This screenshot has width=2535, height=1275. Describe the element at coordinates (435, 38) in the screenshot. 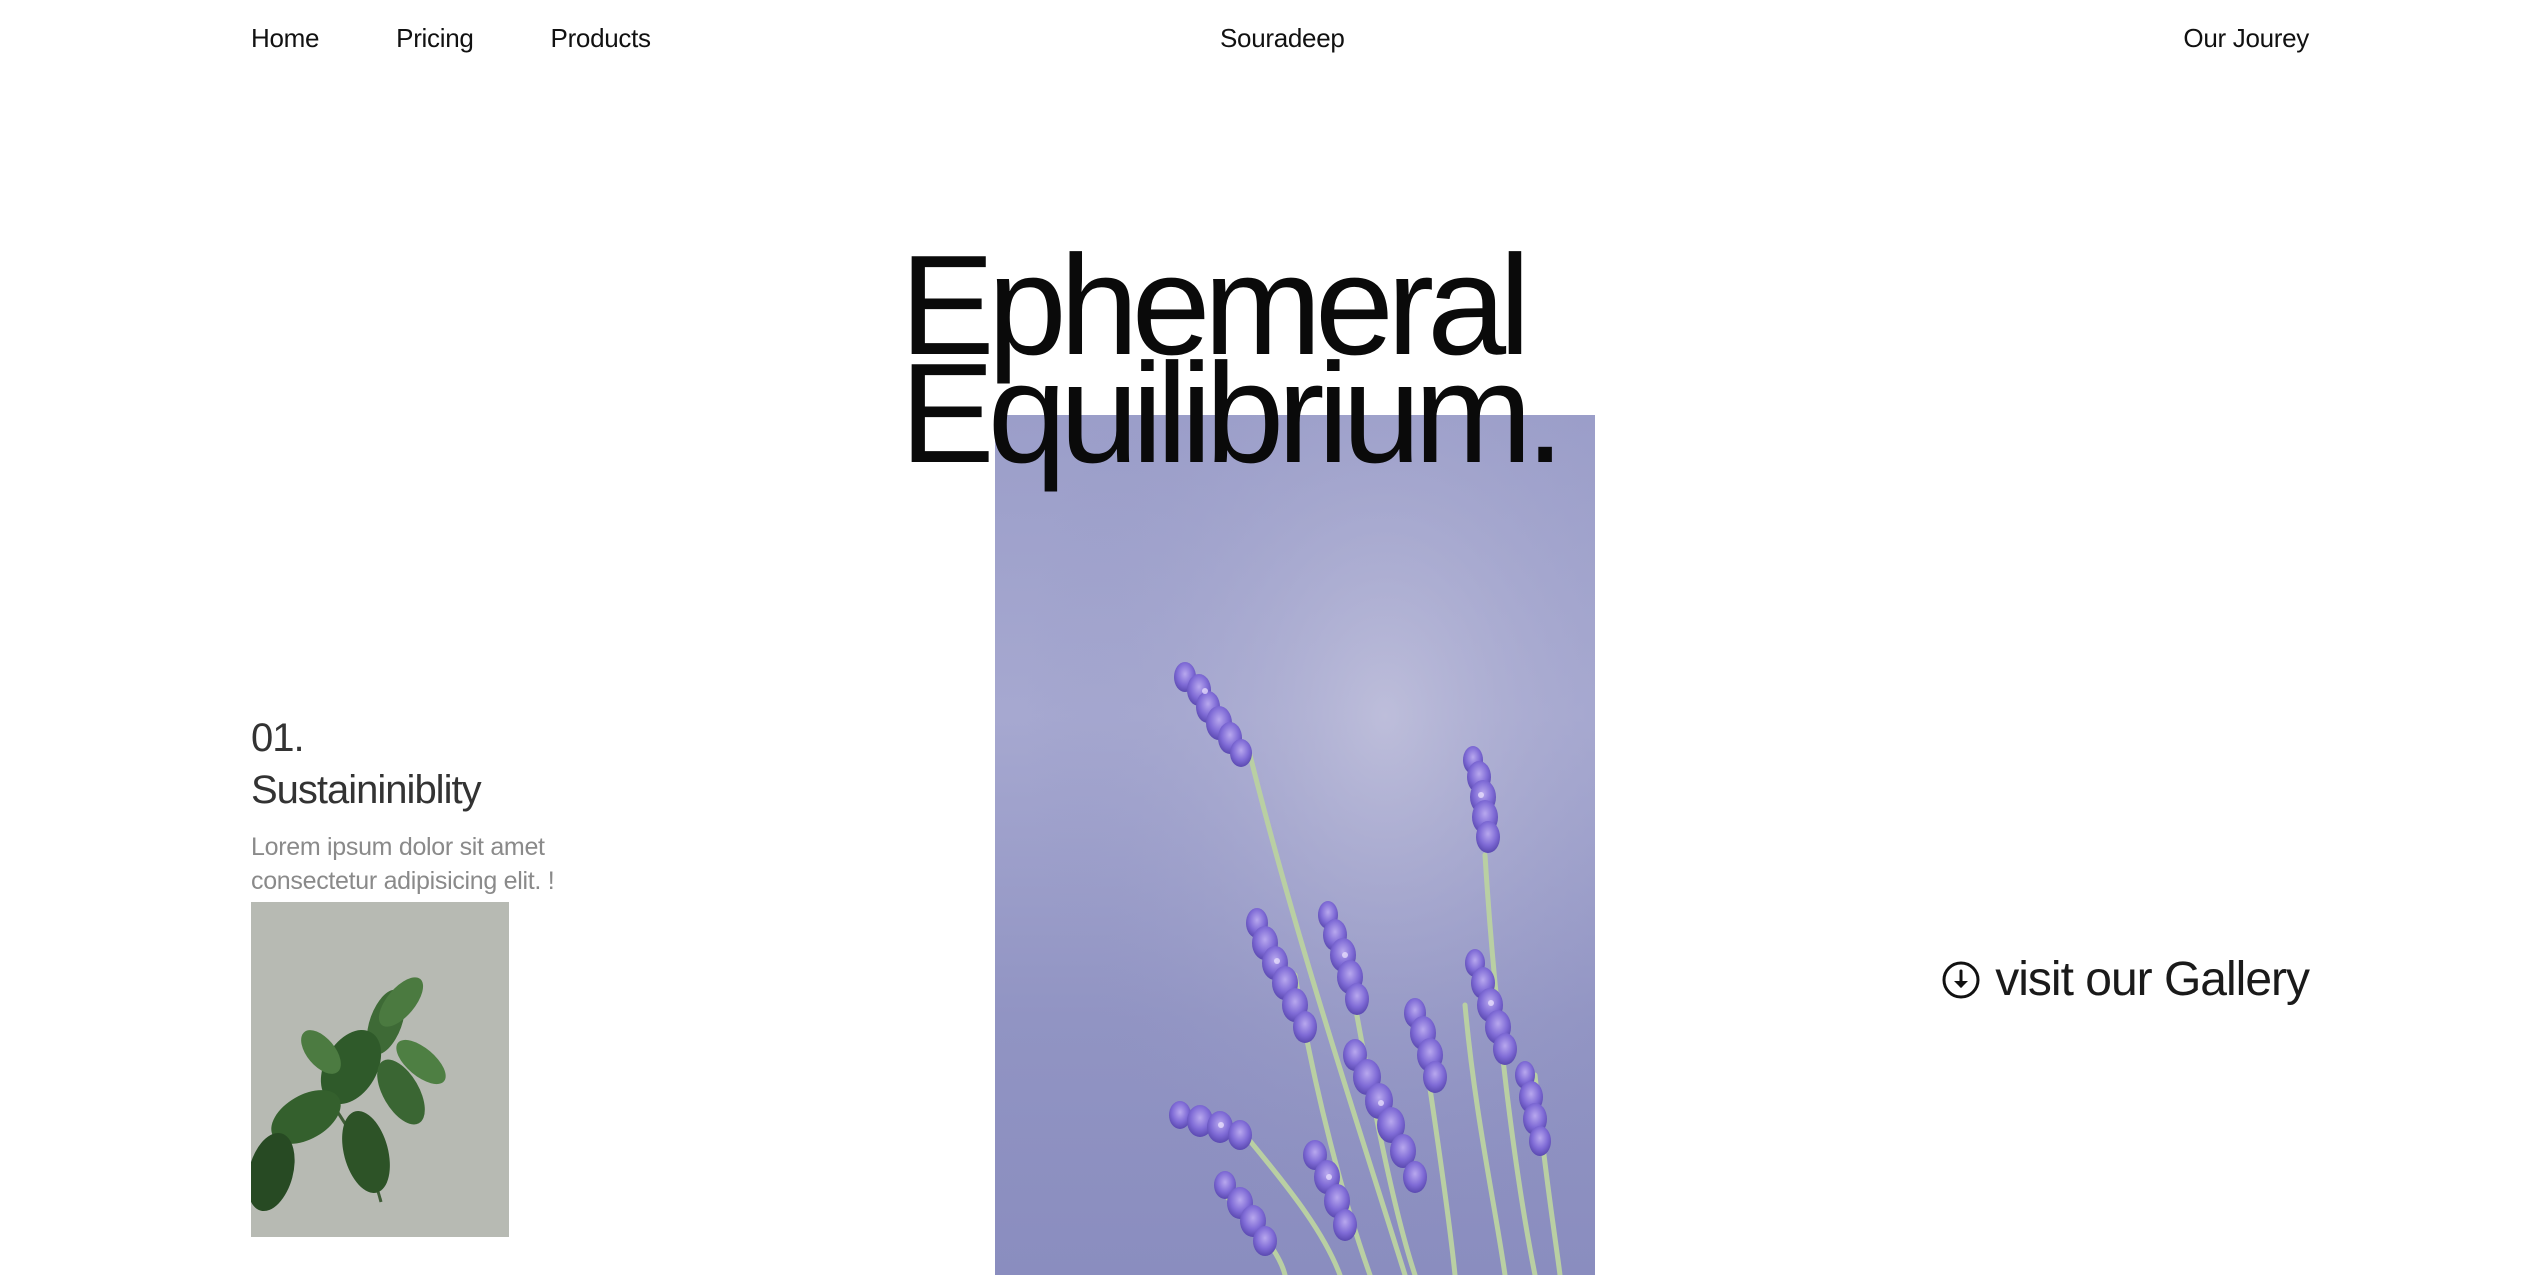

I see `nav-pricing-link: Pricing` at that location.